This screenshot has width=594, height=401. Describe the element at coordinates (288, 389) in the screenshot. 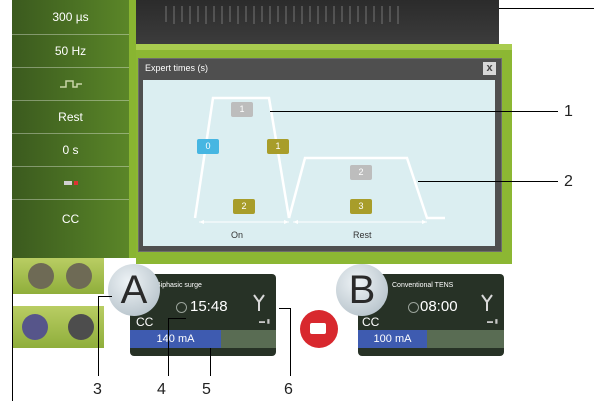

I see `callout-6: 6` at that location.